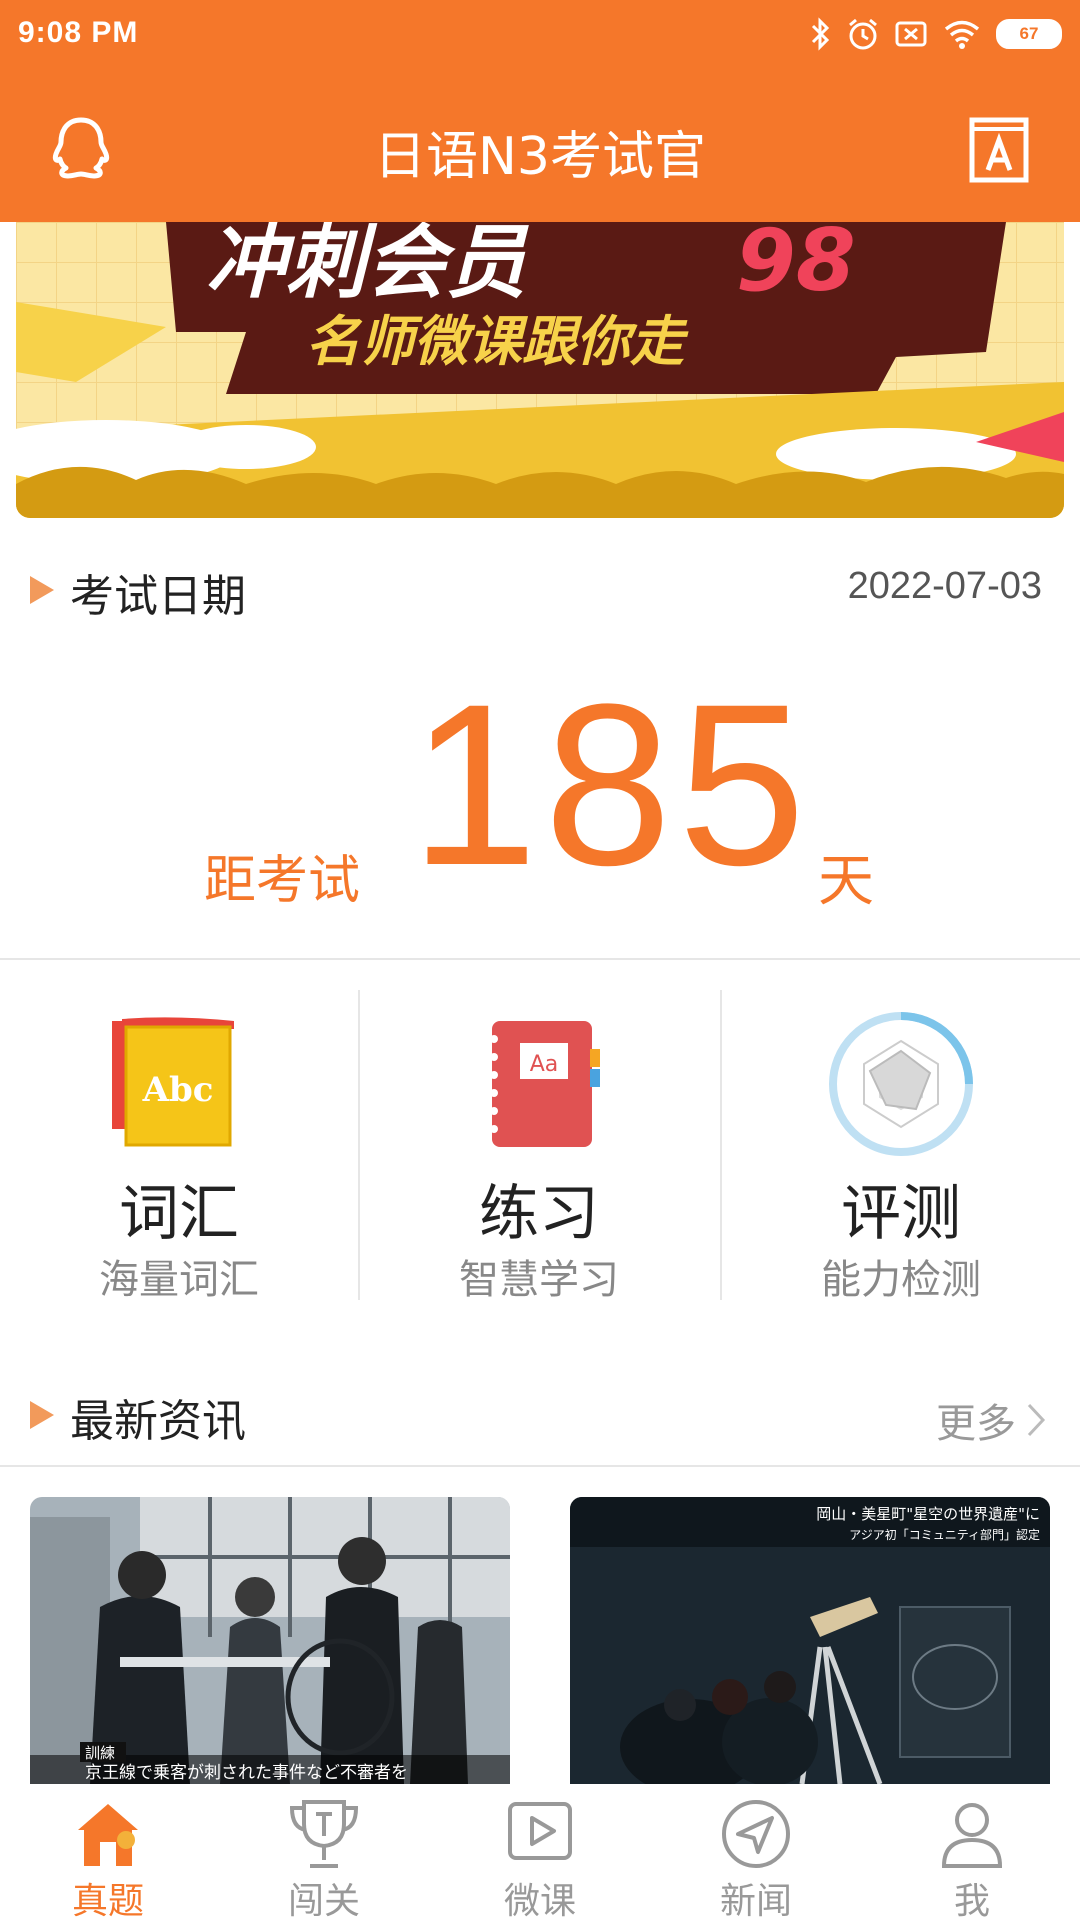 The image size is (1080, 1924). I want to click on news-image: 訓練 京王線で乗客が刺された事件など不審者を, so click(270, 1640).